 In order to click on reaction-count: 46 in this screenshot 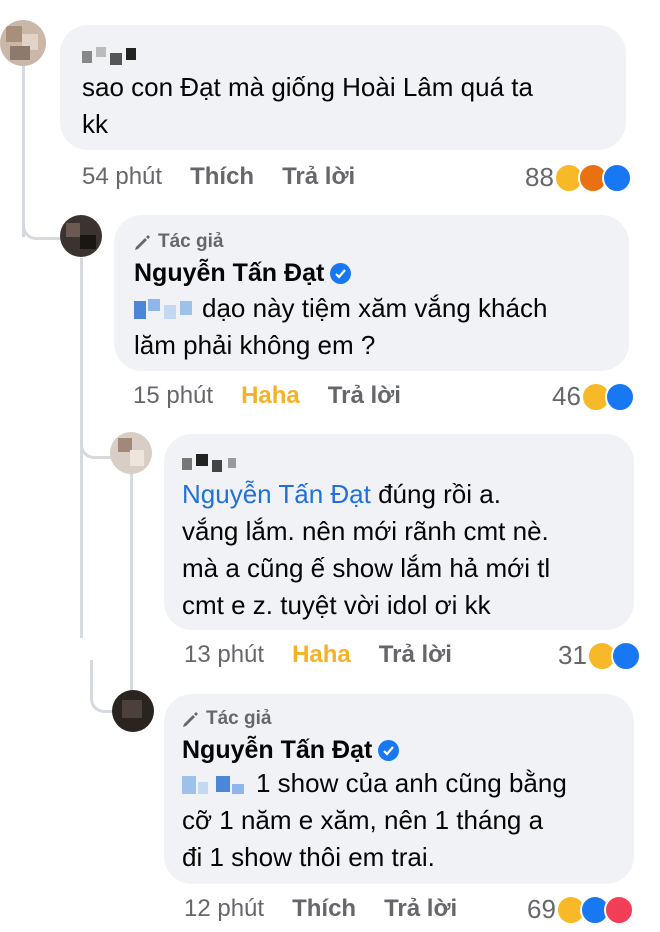, I will do `click(566, 396)`.